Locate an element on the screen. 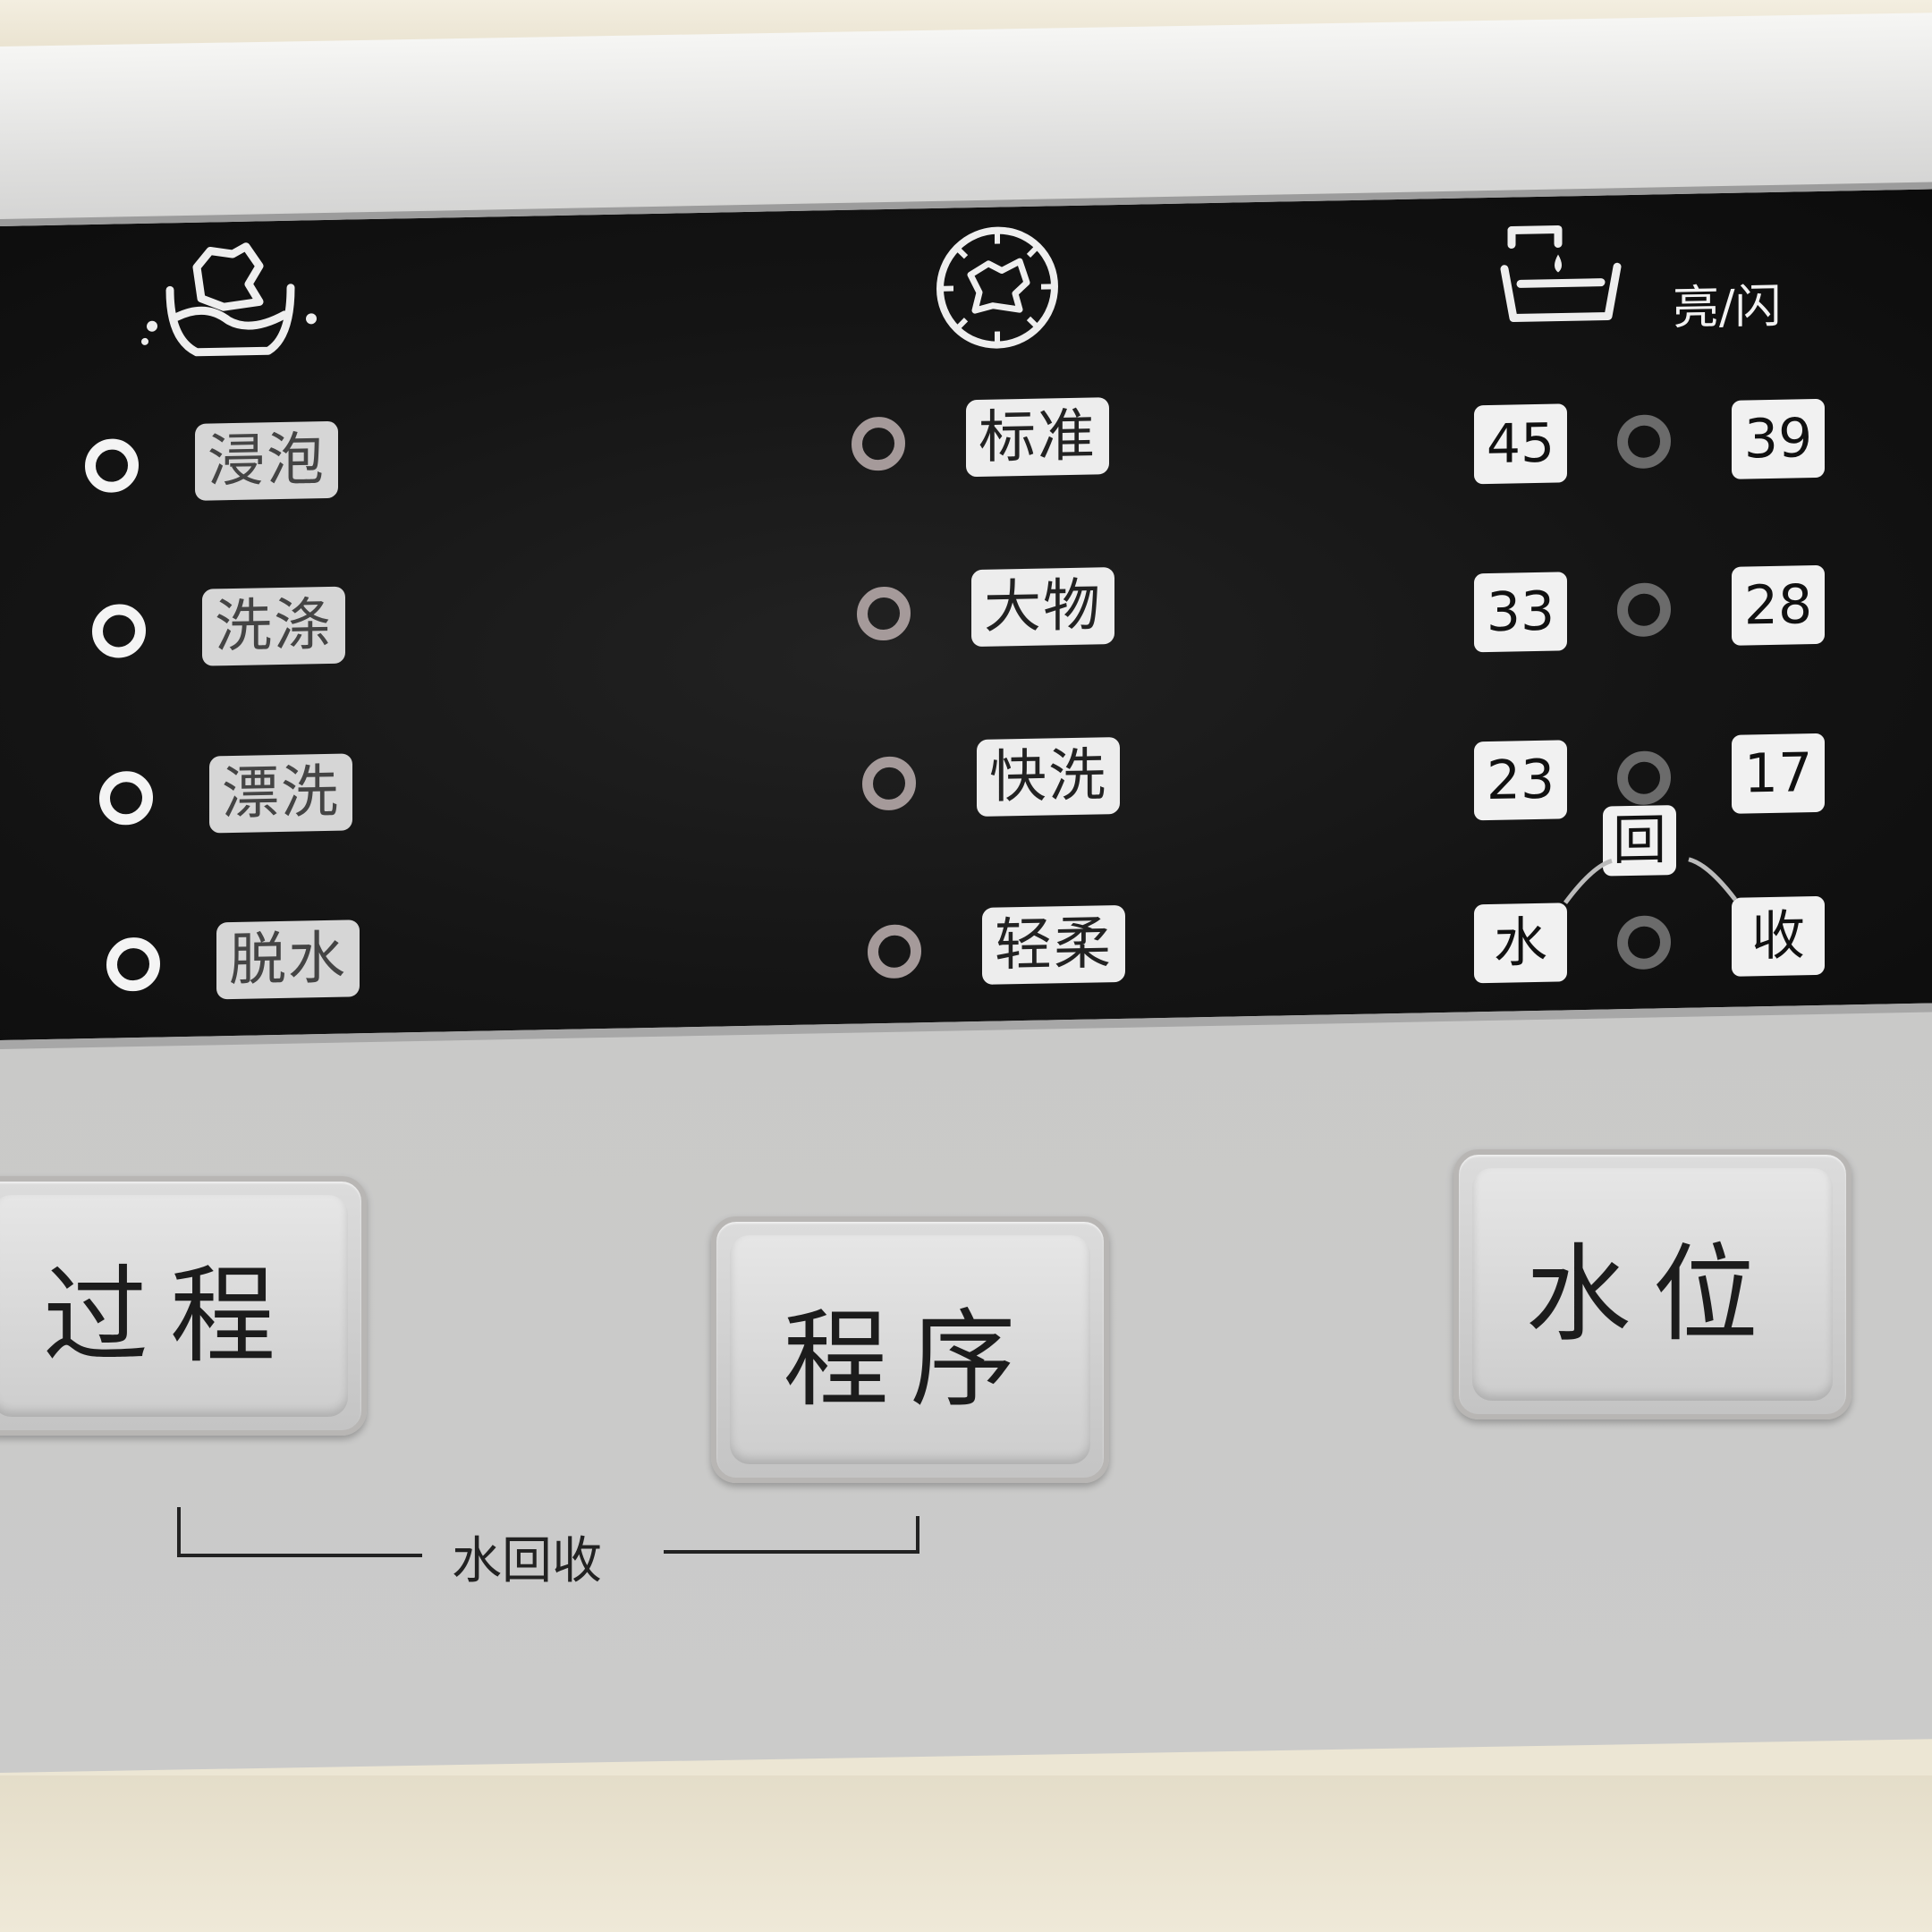 Image resolution: width=1932 pixels, height=1932 pixels. program-label-standard: 标准 is located at coordinates (1037, 437).